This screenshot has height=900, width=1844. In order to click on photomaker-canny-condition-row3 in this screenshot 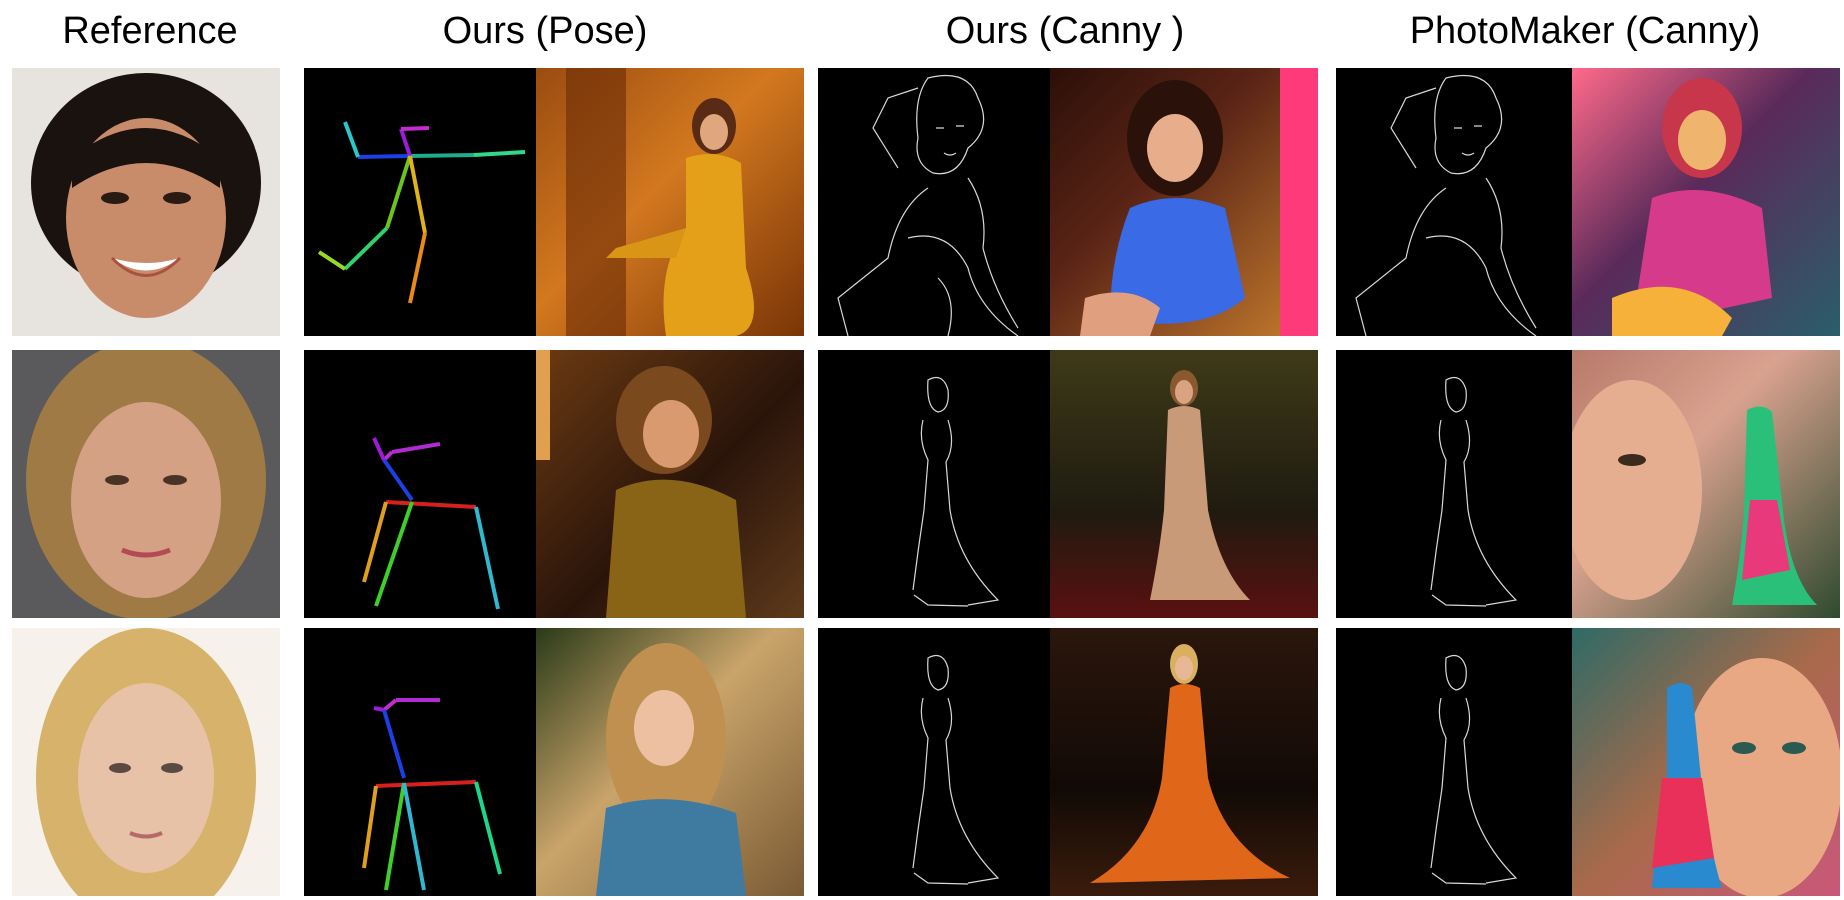, I will do `click(1454, 762)`.